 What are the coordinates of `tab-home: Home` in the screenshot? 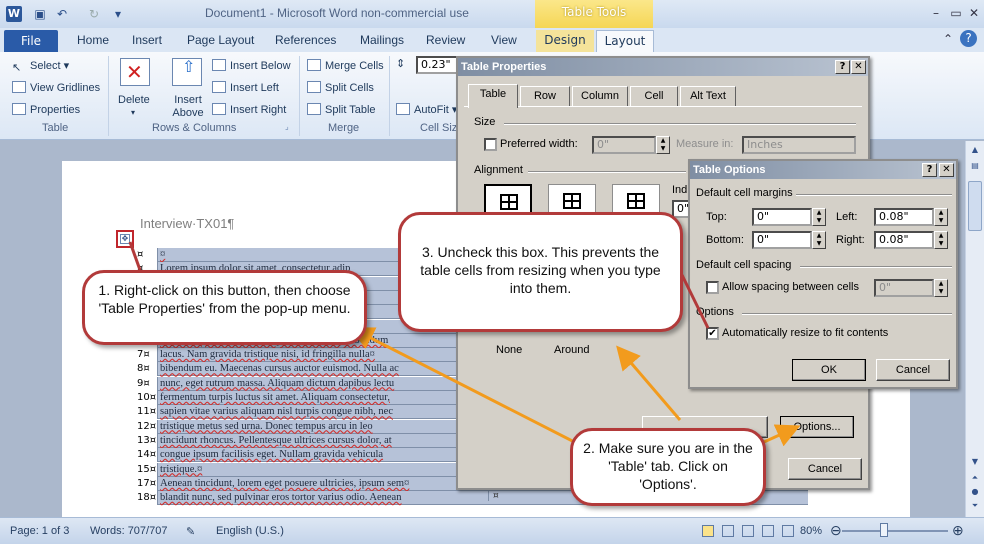 It's located at (93, 40).